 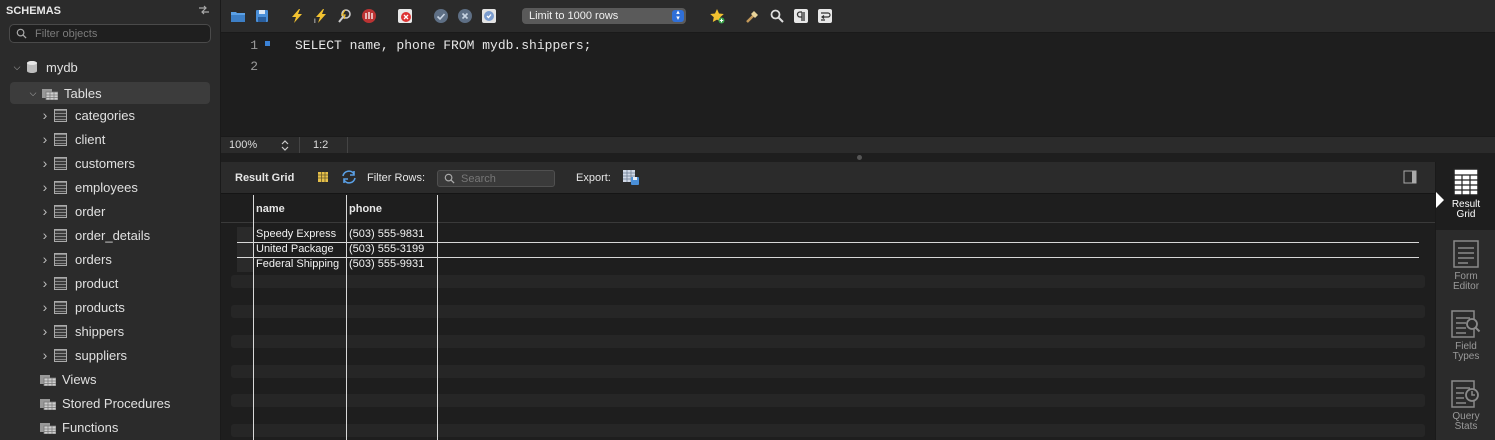 I want to click on table-item-products: › products, so click(x=82, y=307).